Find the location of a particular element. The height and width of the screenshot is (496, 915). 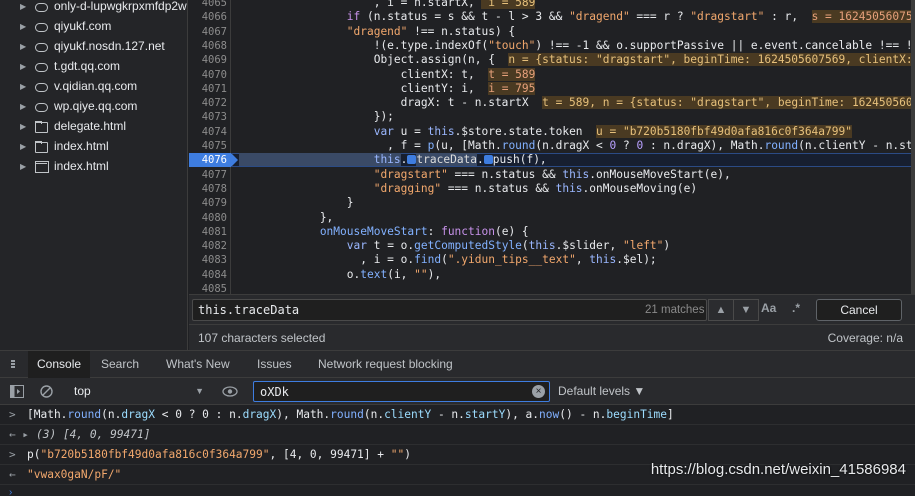

console-token: startY is located at coordinates (485, 414).